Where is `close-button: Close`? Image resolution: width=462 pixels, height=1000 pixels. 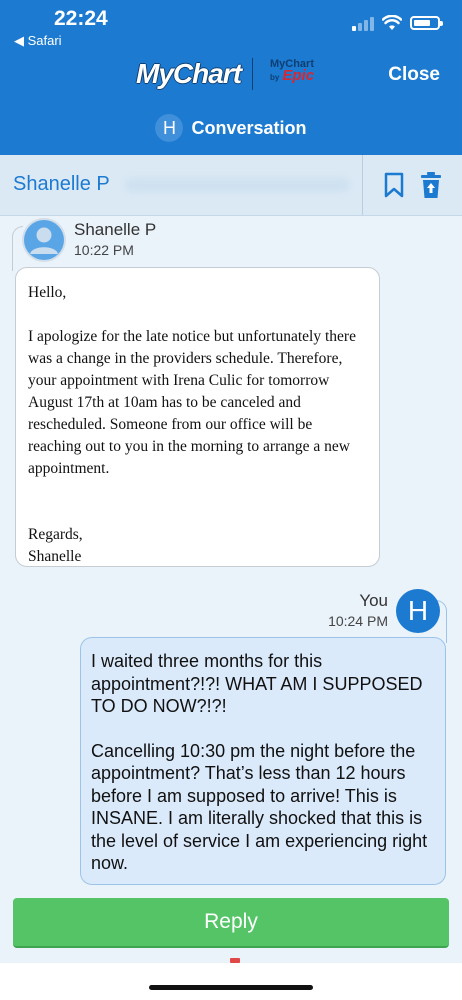
close-button: Close is located at coordinates (414, 75).